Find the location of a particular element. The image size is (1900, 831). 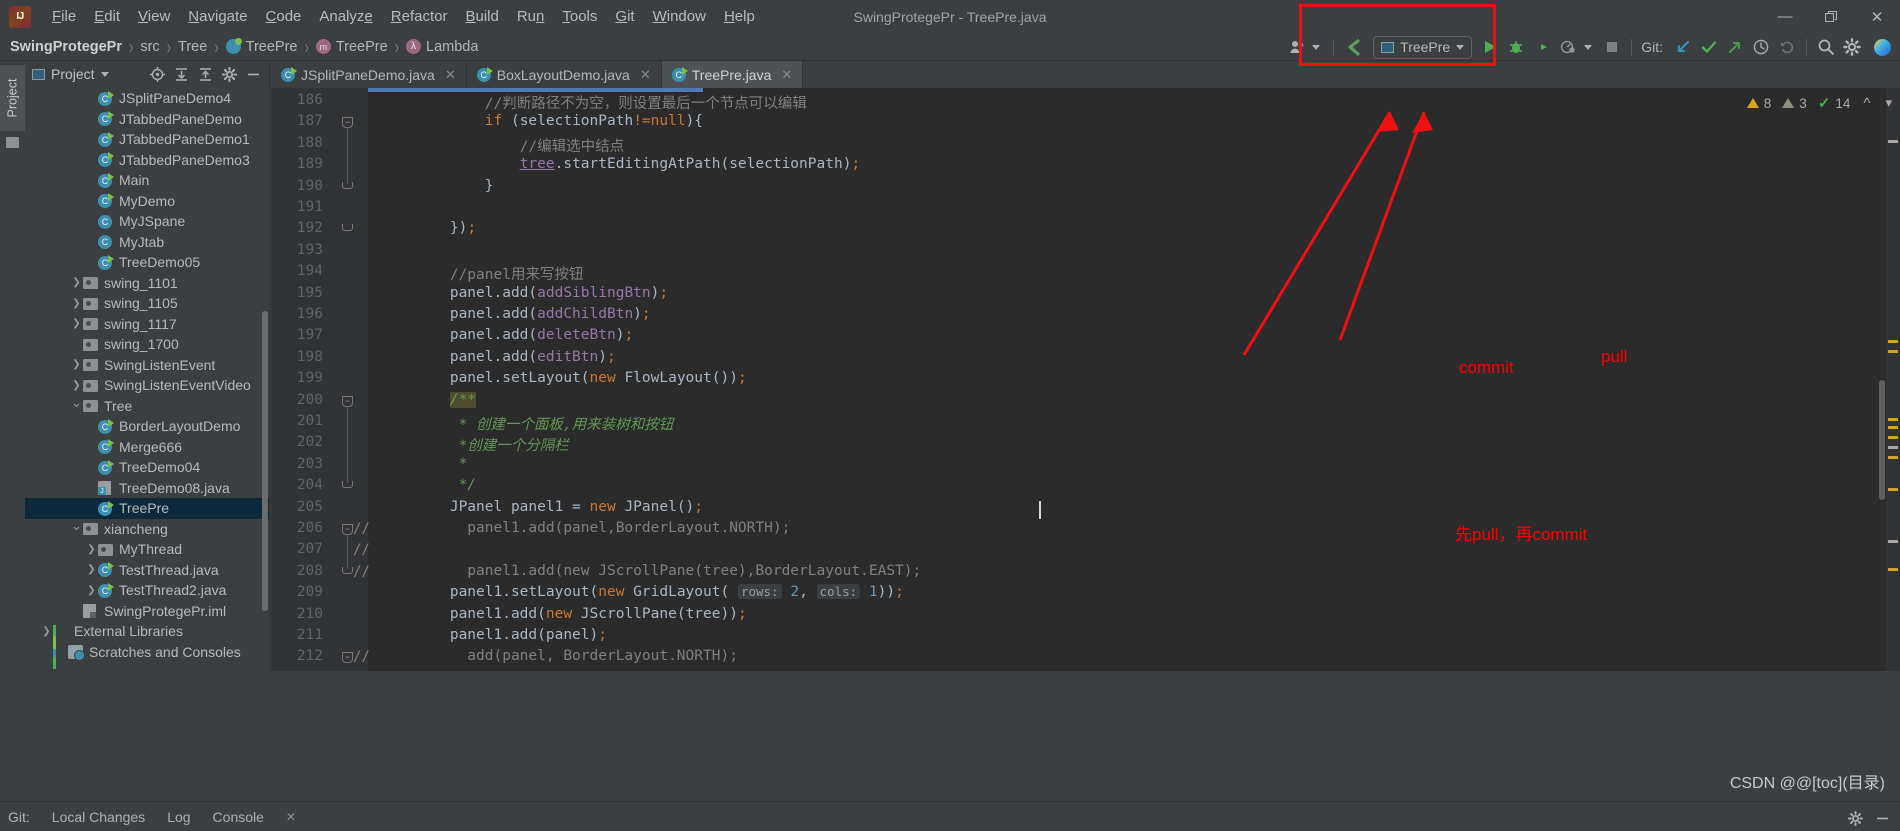

menu-item-window: Window is located at coordinates (679, 16).